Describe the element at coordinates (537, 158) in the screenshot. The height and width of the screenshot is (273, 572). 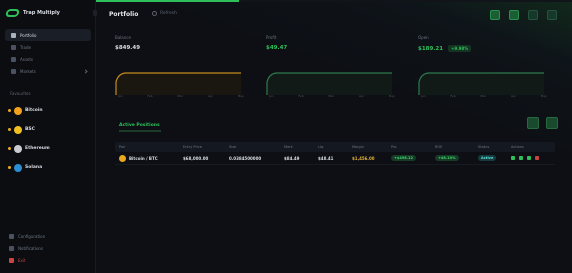
I see `close-icon` at that location.